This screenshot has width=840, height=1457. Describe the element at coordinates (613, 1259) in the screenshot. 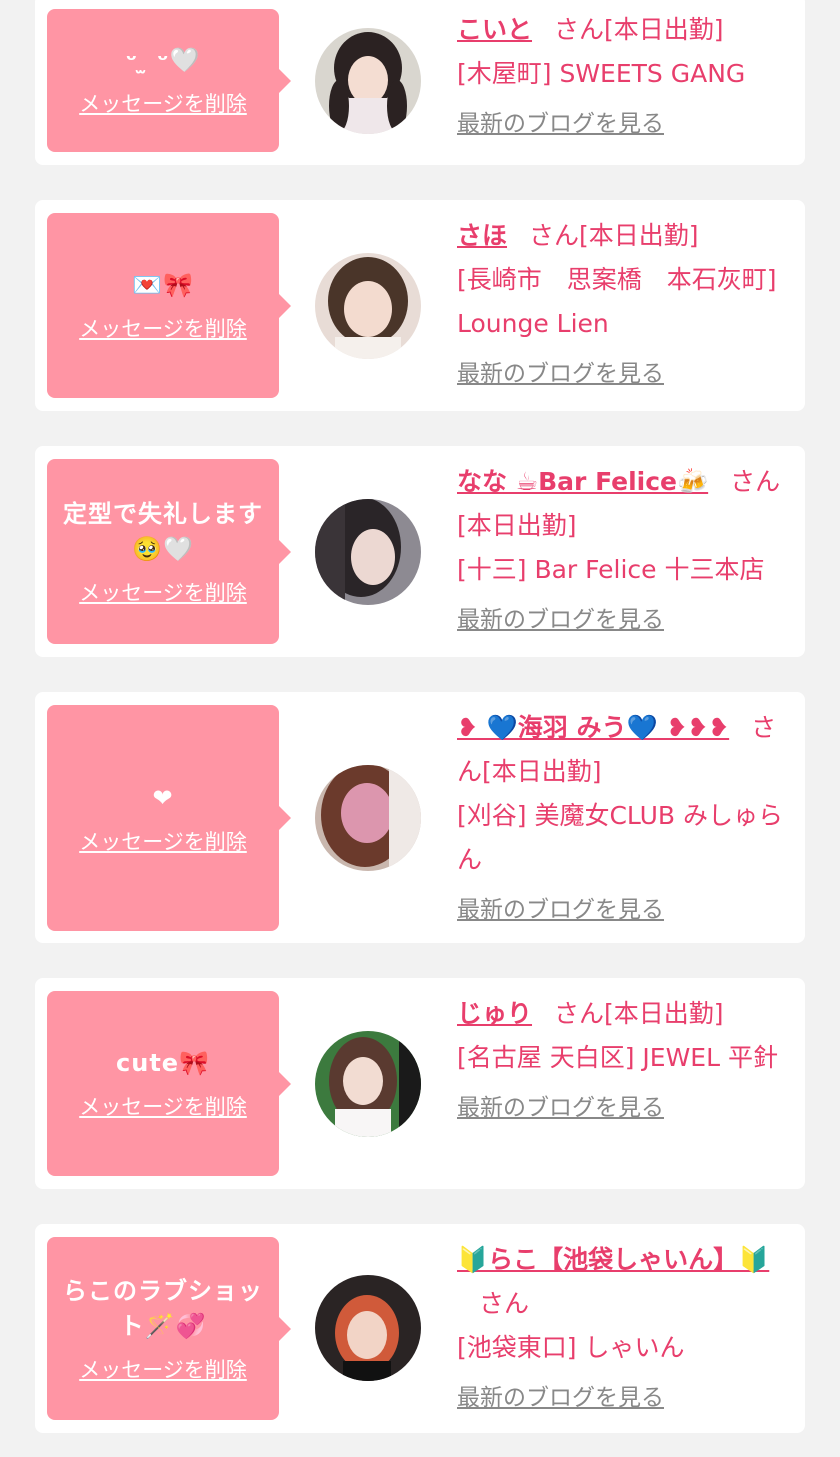

I see `cast-name-link: 🔰らこ【池袋しゃいん】🔰` at that location.